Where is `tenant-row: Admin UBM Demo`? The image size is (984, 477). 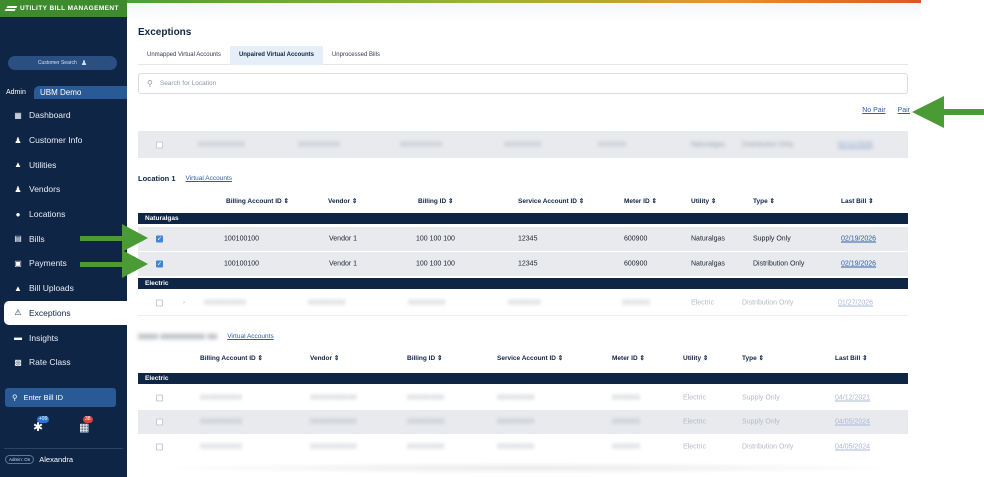
tenant-row: Admin UBM Demo is located at coordinates (63, 92).